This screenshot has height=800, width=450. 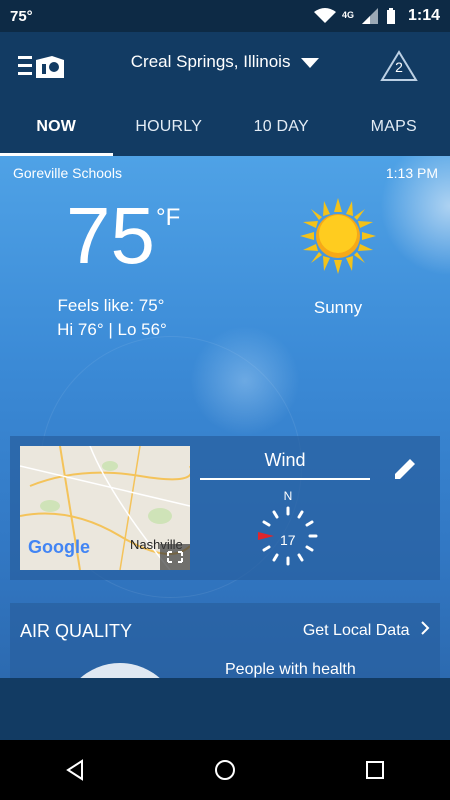 I want to click on home-circle-icon, so click(x=225, y=770).